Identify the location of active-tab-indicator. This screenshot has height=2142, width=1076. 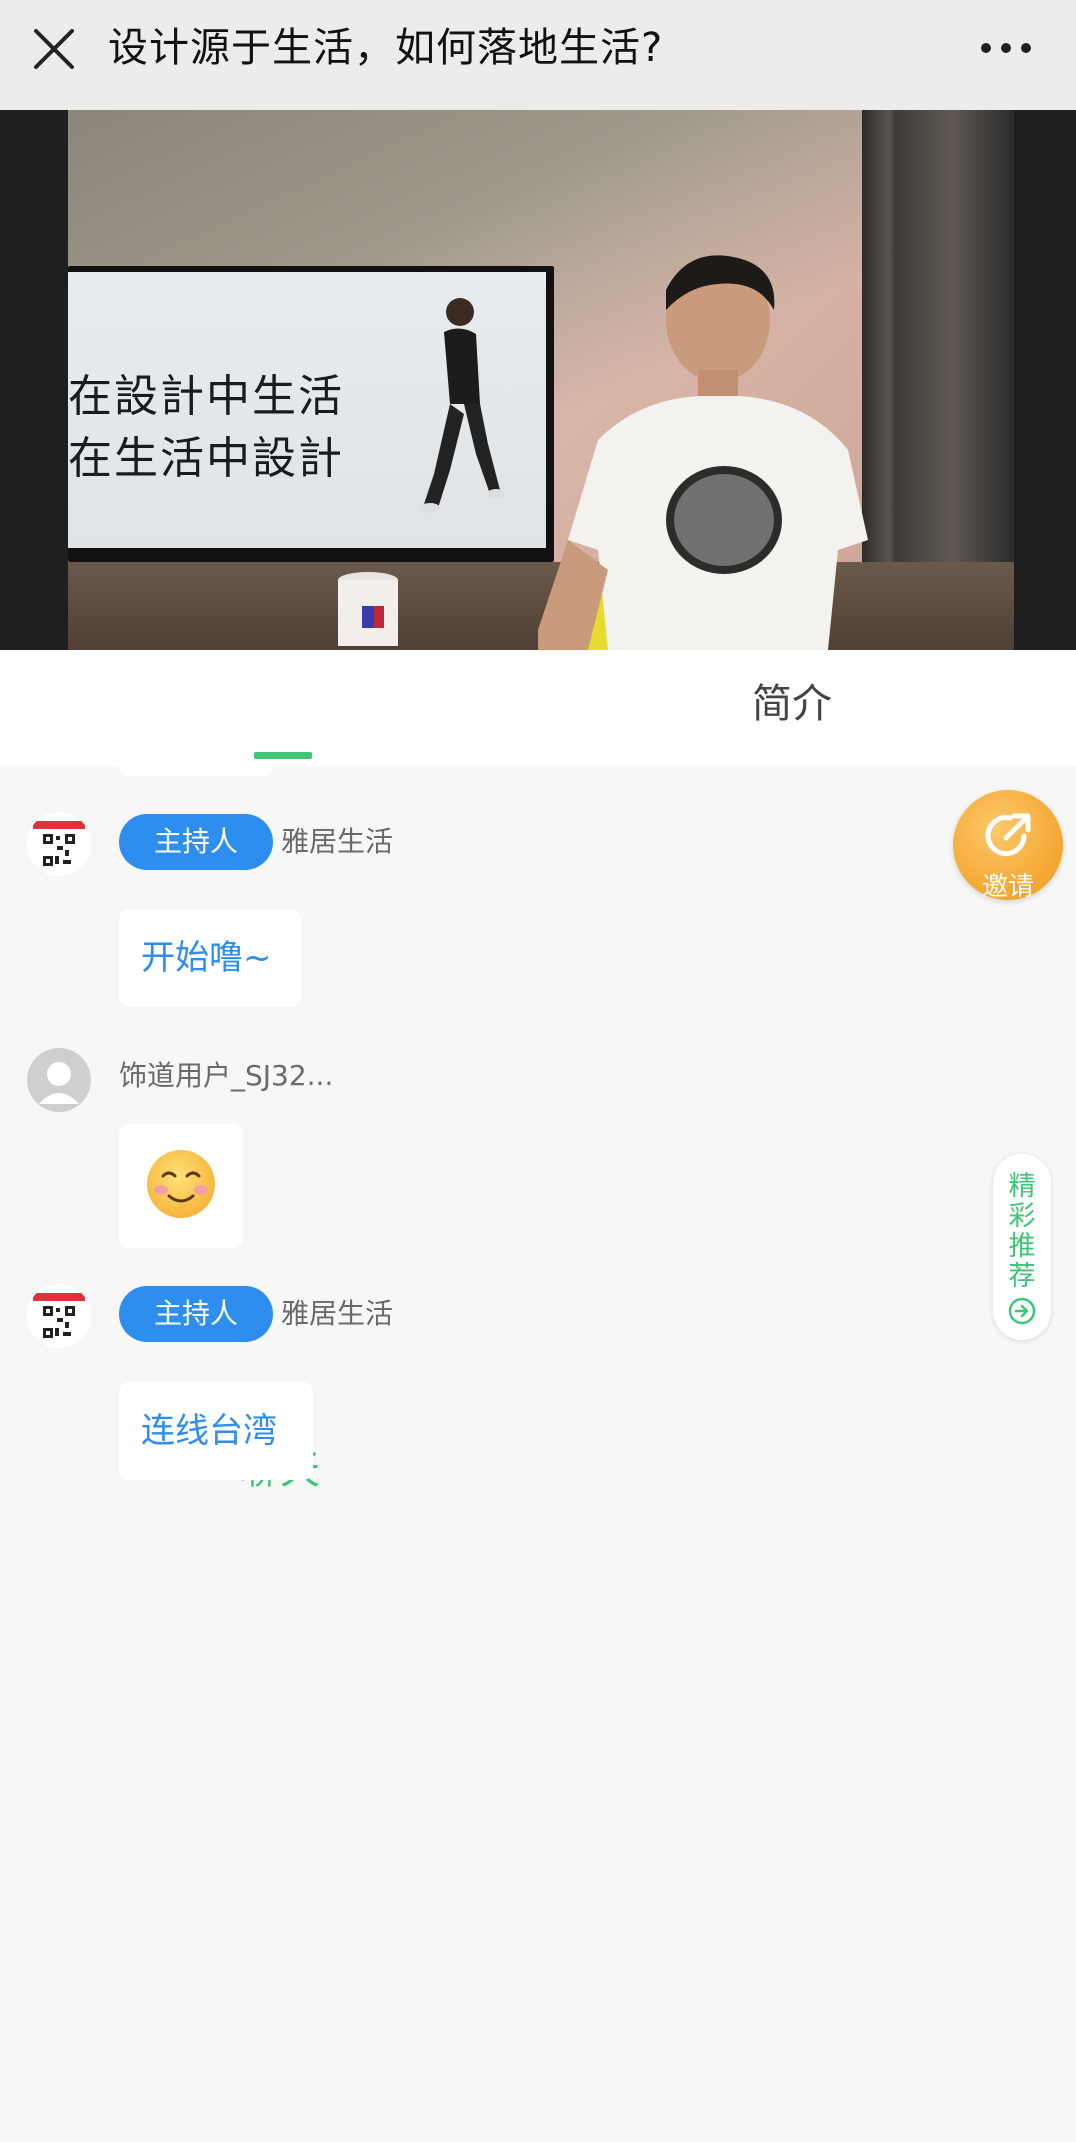
(283, 755).